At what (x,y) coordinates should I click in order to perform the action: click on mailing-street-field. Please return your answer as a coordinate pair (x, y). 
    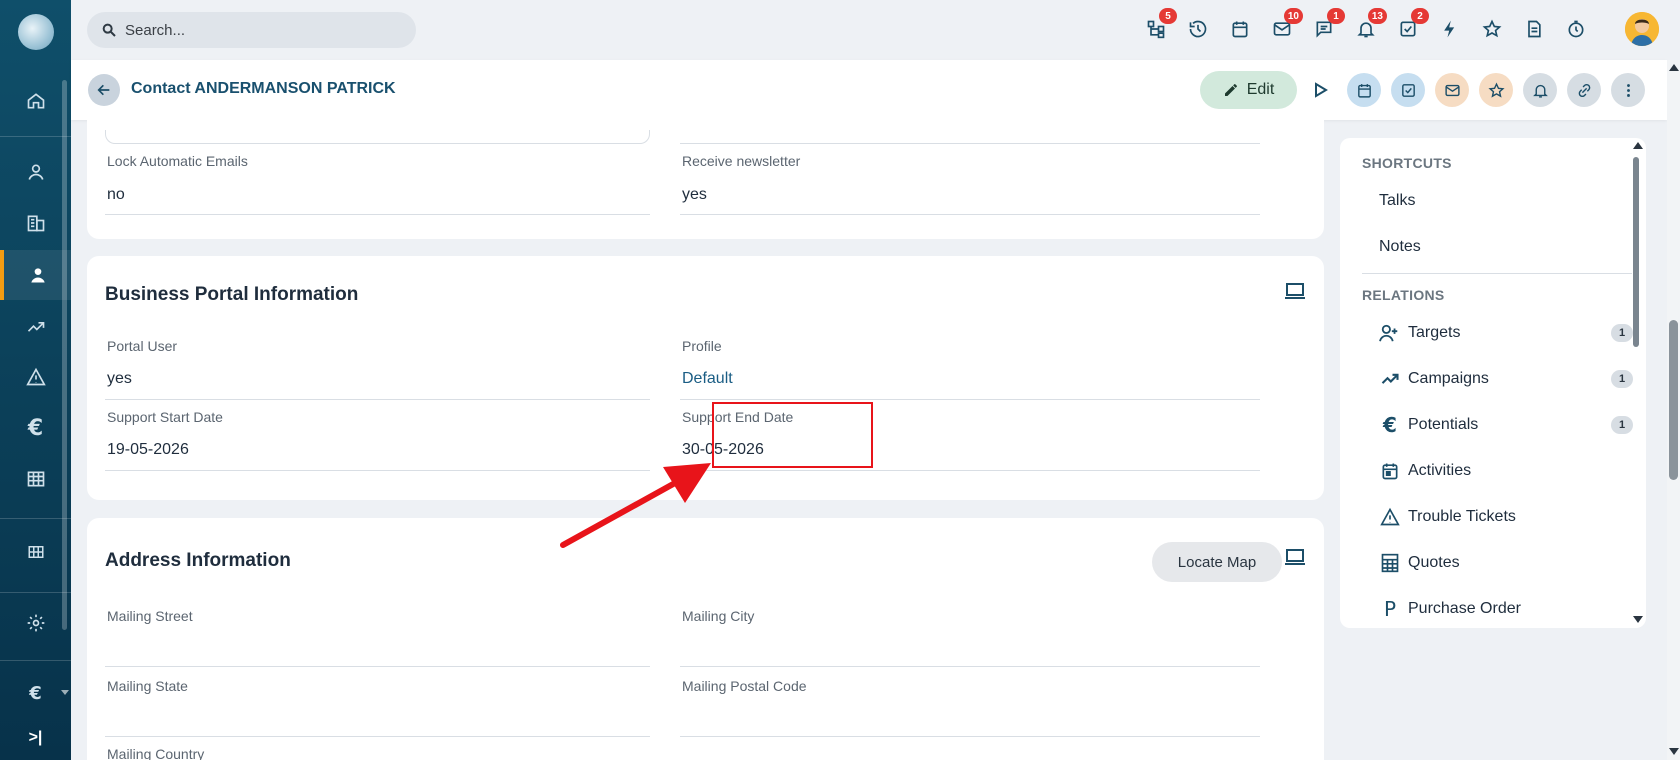
    Looking at the image, I should click on (377, 666).